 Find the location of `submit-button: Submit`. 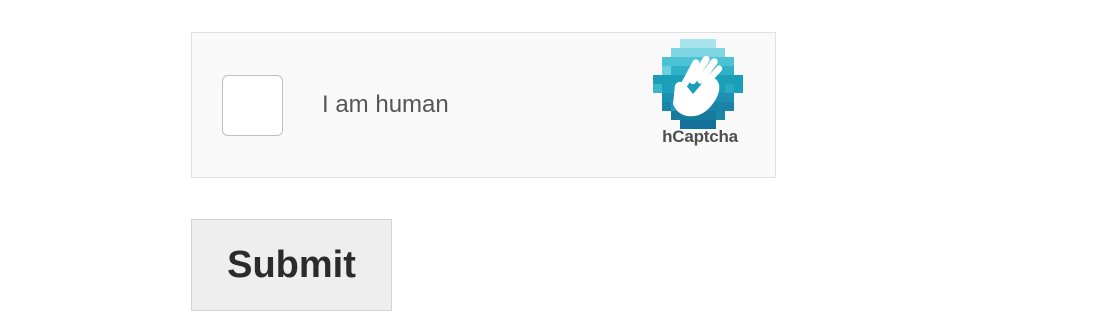

submit-button: Submit is located at coordinates (291, 265).